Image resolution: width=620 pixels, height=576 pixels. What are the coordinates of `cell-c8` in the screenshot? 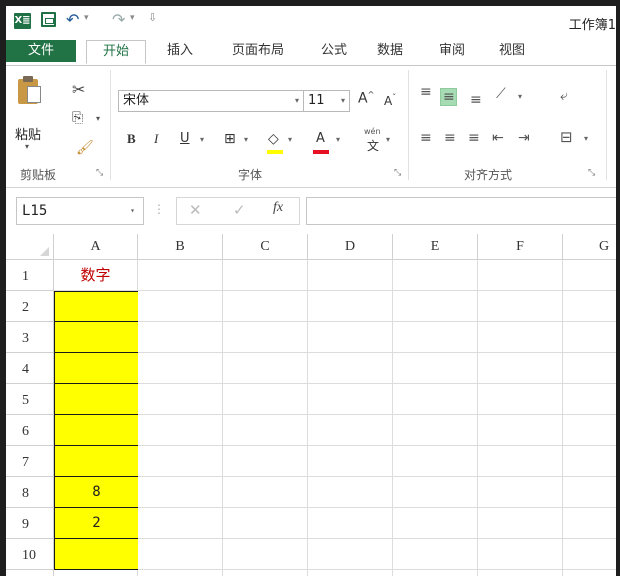 It's located at (265, 492).